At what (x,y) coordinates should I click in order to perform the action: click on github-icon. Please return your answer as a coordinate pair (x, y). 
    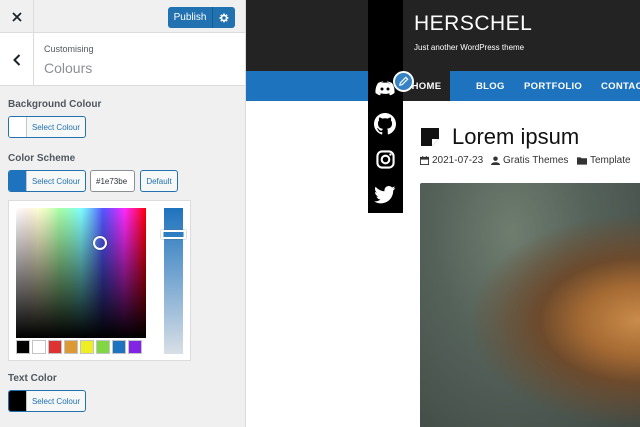
    Looking at the image, I should click on (385, 124).